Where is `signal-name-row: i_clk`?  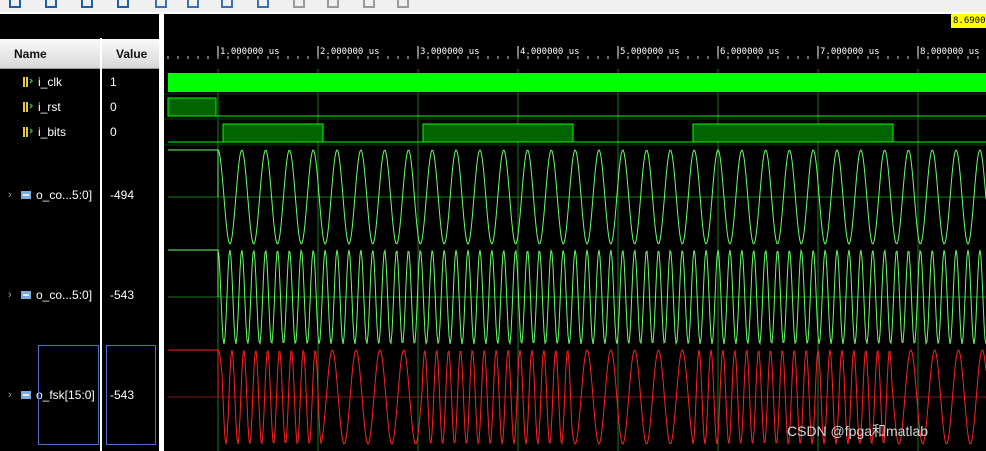 signal-name-row: i_clk is located at coordinates (42, 82).